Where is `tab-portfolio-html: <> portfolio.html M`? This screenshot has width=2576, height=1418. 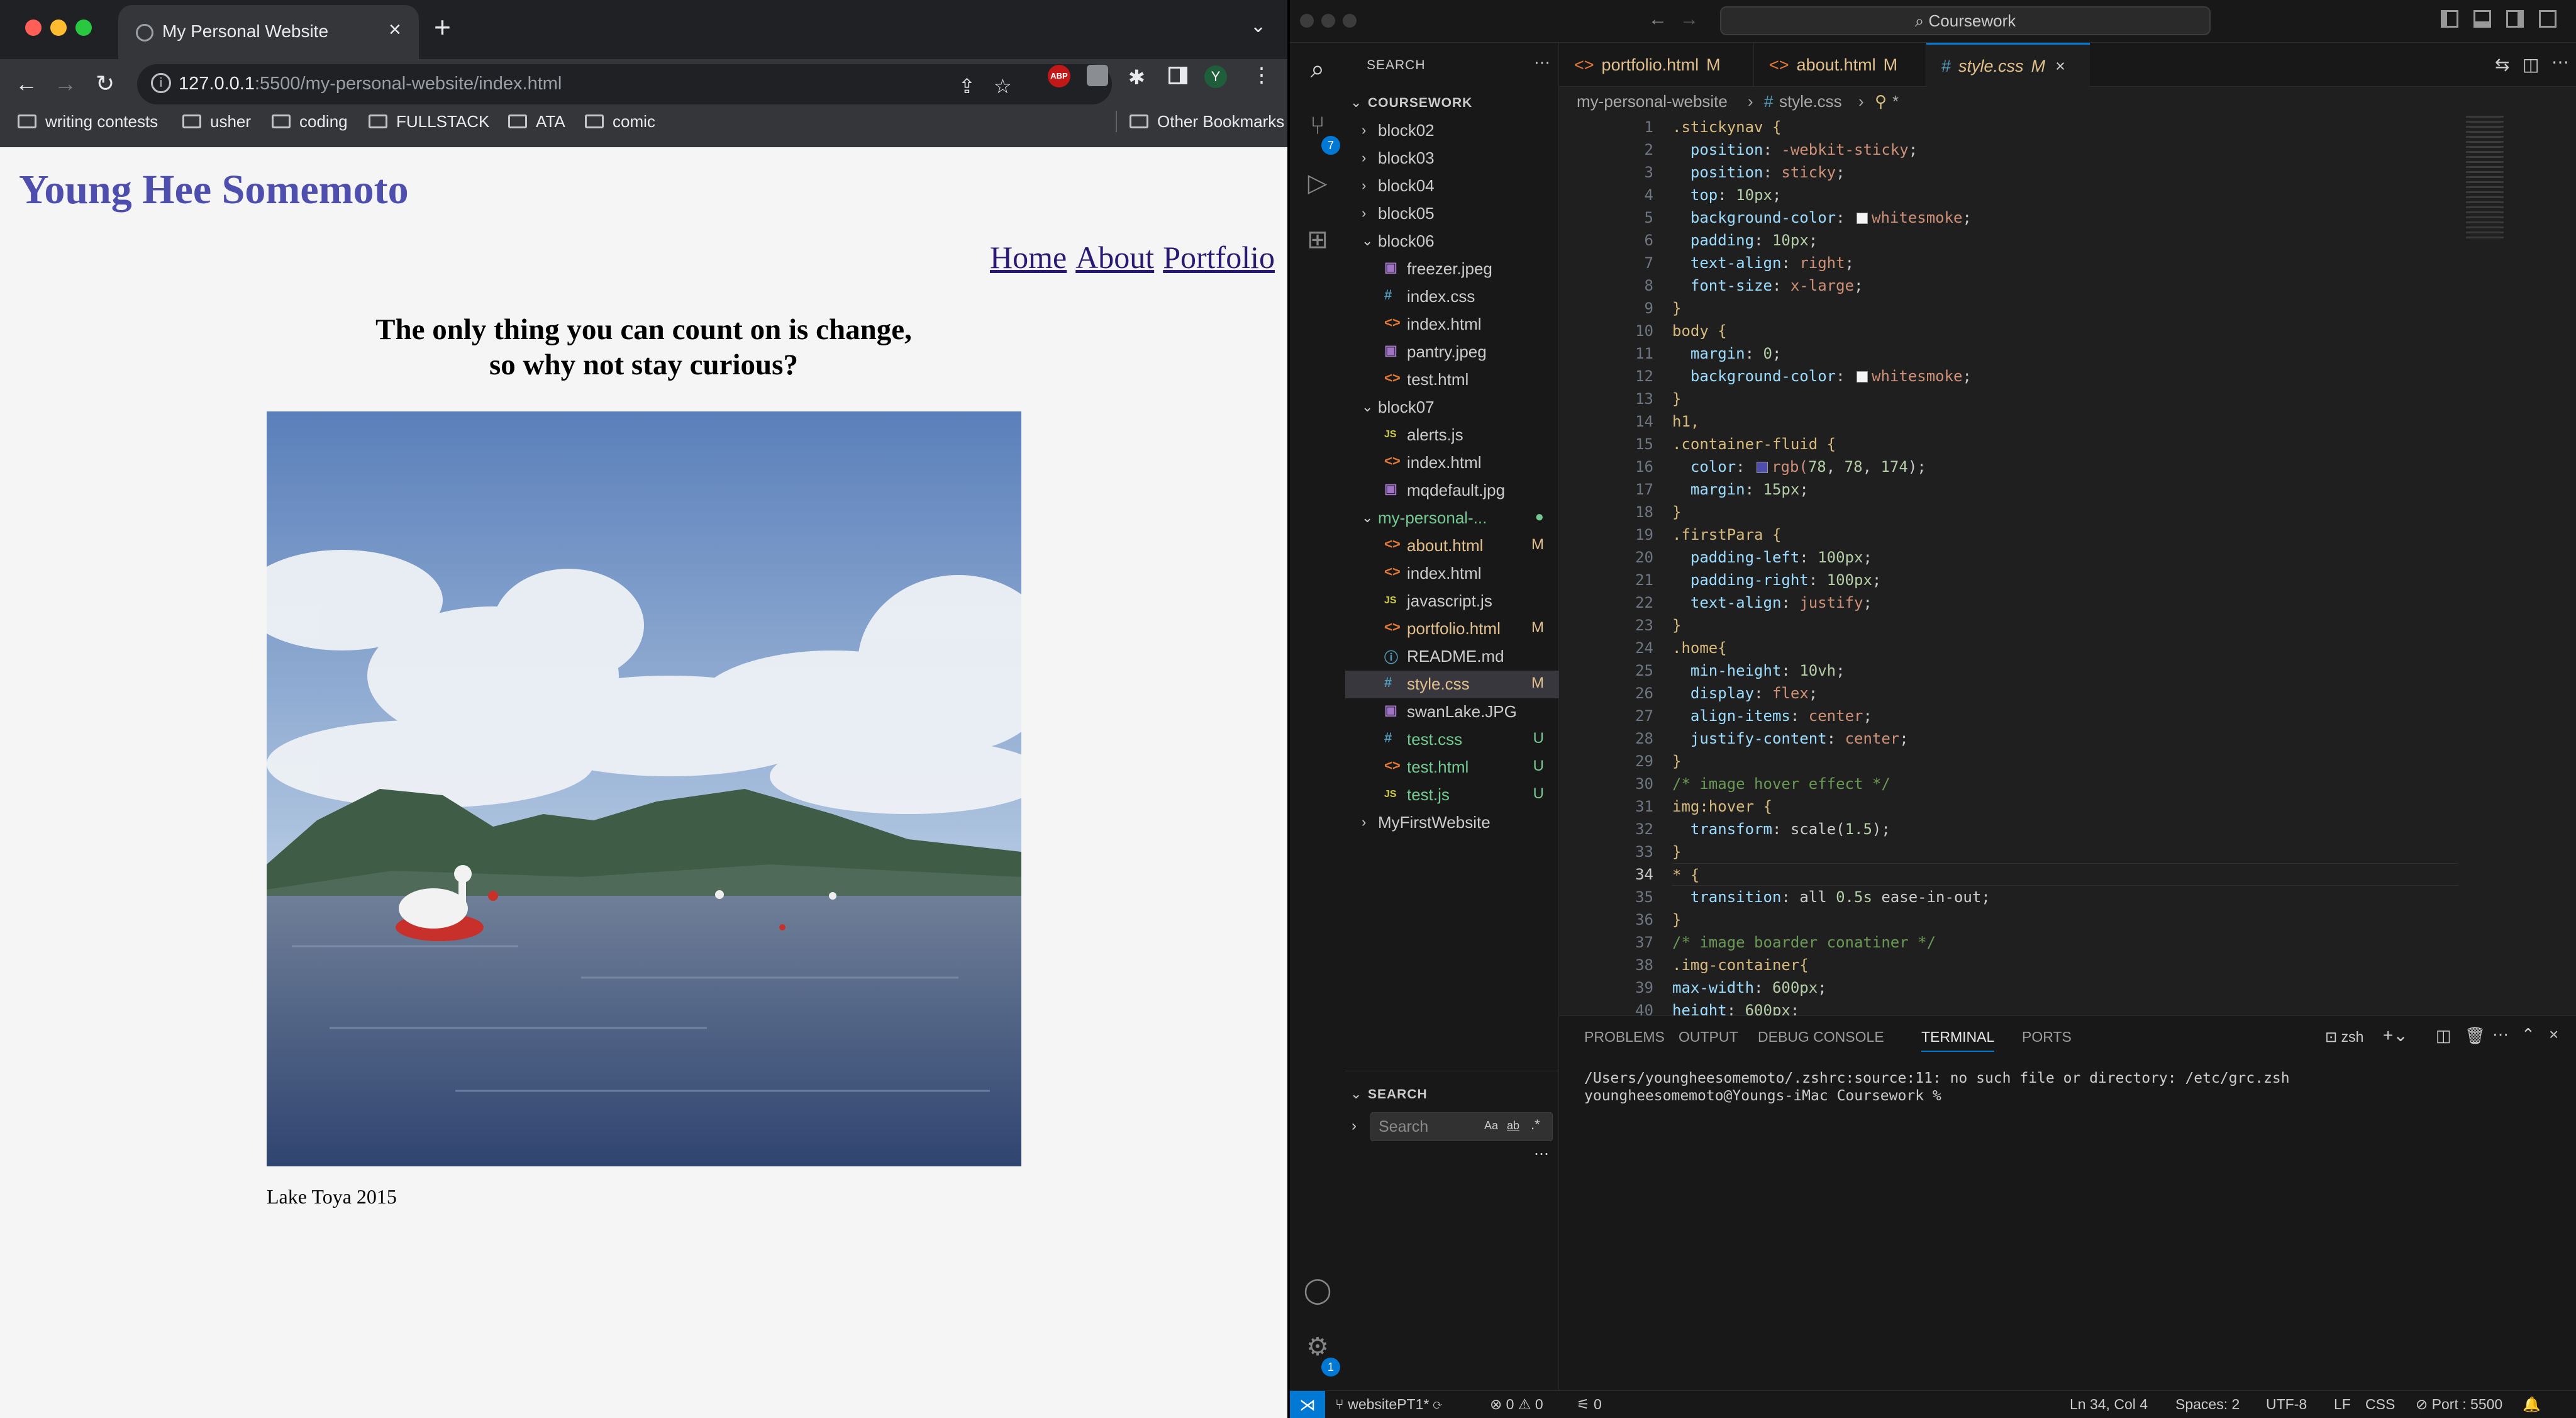
tab-portfolio-html: <> portfolio.html M is located at coordinates (1656, 65).